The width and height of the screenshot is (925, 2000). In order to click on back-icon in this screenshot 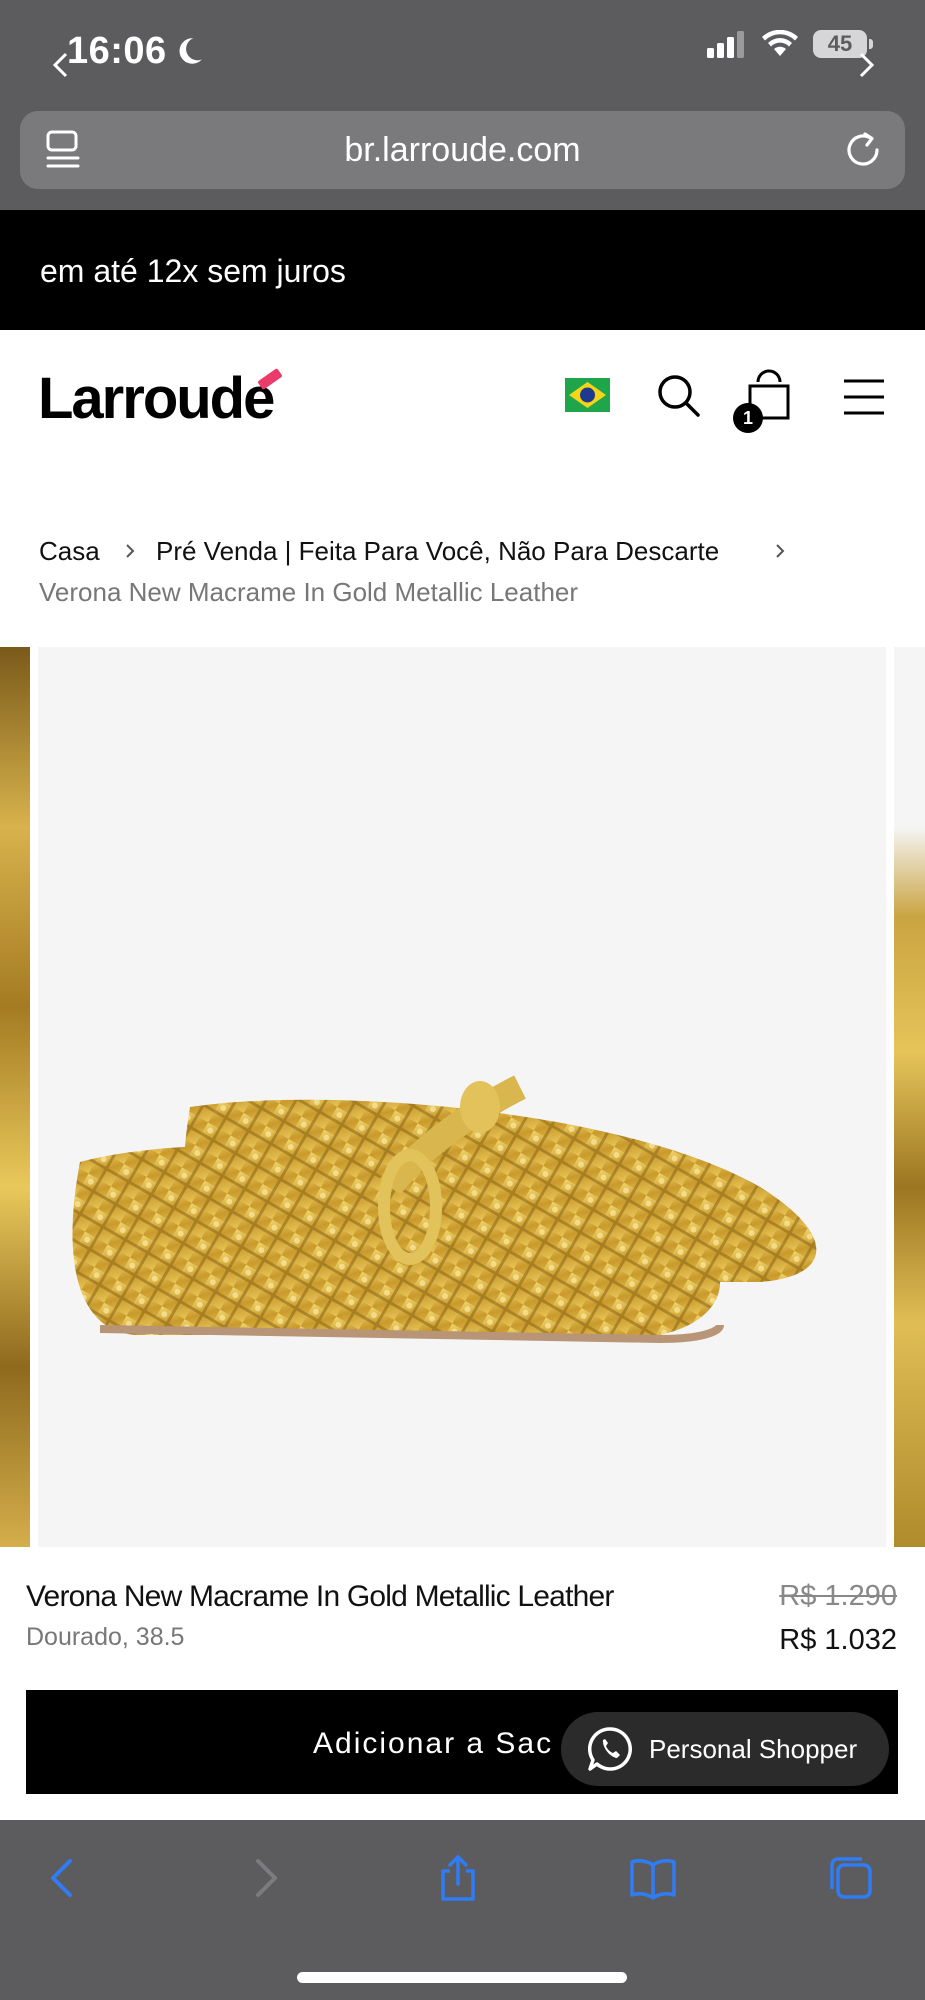, I will do `click(63, 1878)`.